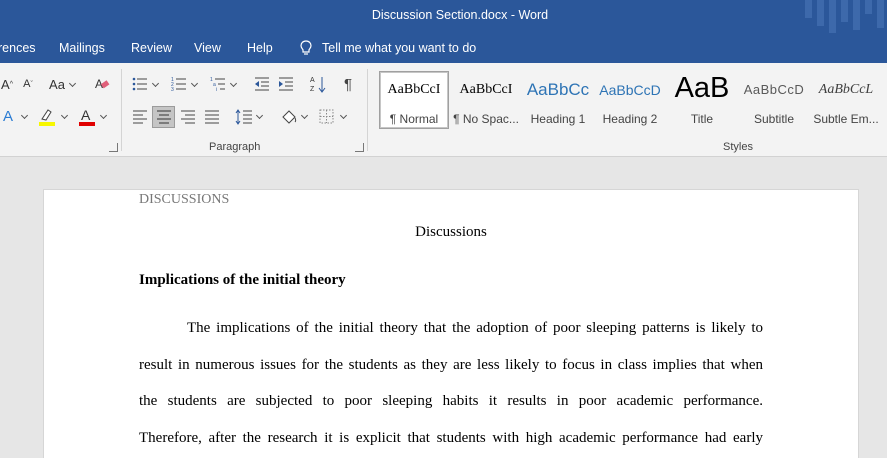 This screenshot has width=887, height=458. I want to click on style-name: Title, so click(702, 119).